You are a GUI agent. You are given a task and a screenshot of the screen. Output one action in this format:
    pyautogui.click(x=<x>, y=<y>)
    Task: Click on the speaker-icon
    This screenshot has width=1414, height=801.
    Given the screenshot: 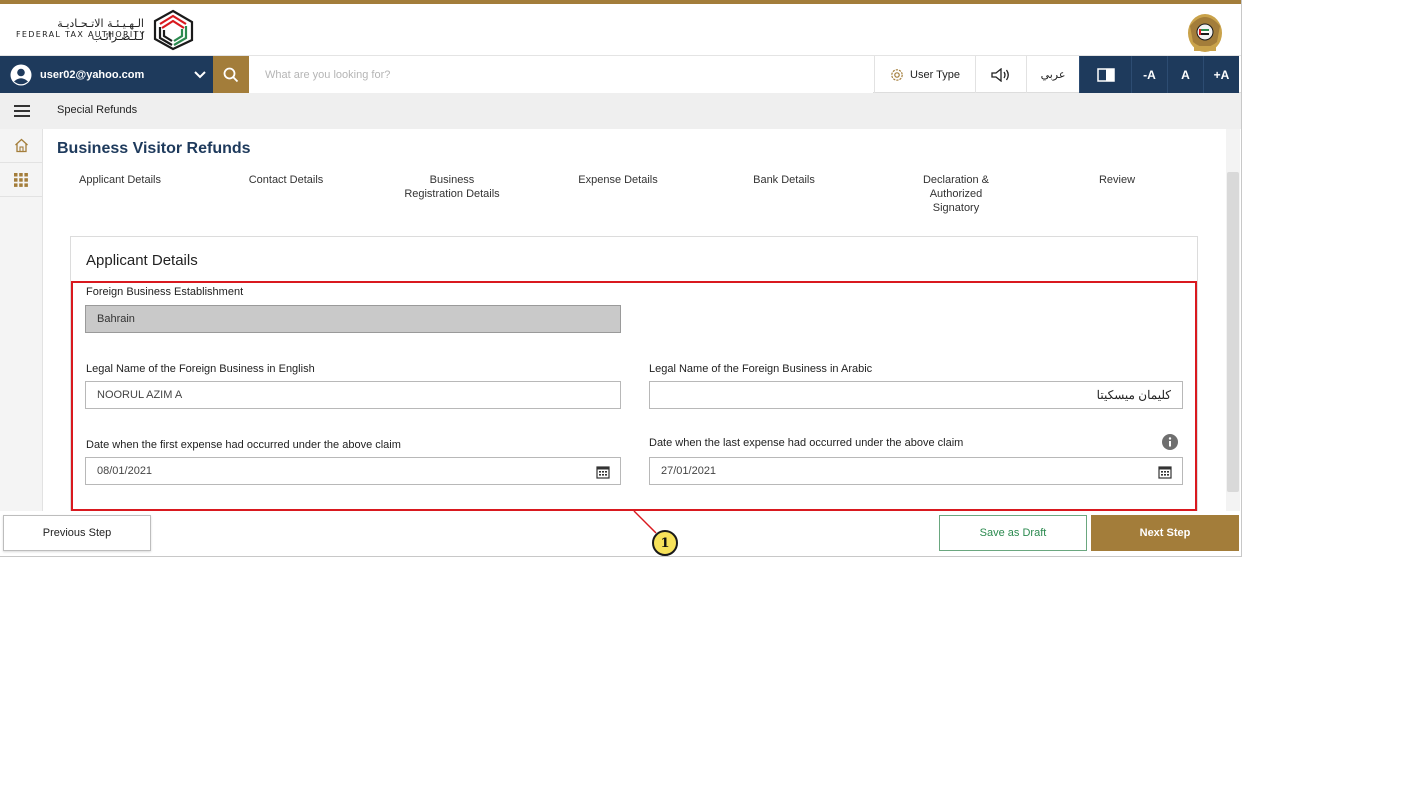 What is the action you would take?
    pyautogui.click(x=1000, y=74)
    